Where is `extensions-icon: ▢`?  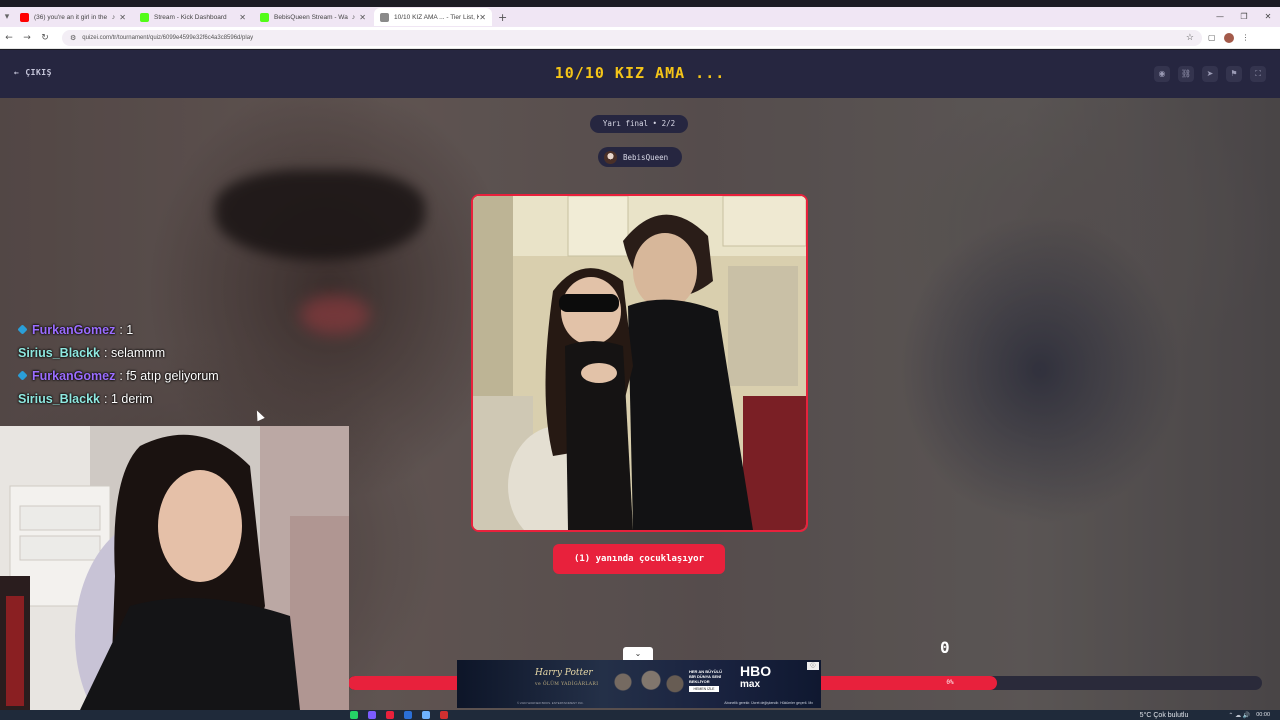
extensions-icon: ▢ is located at coordinates (1212, 37).